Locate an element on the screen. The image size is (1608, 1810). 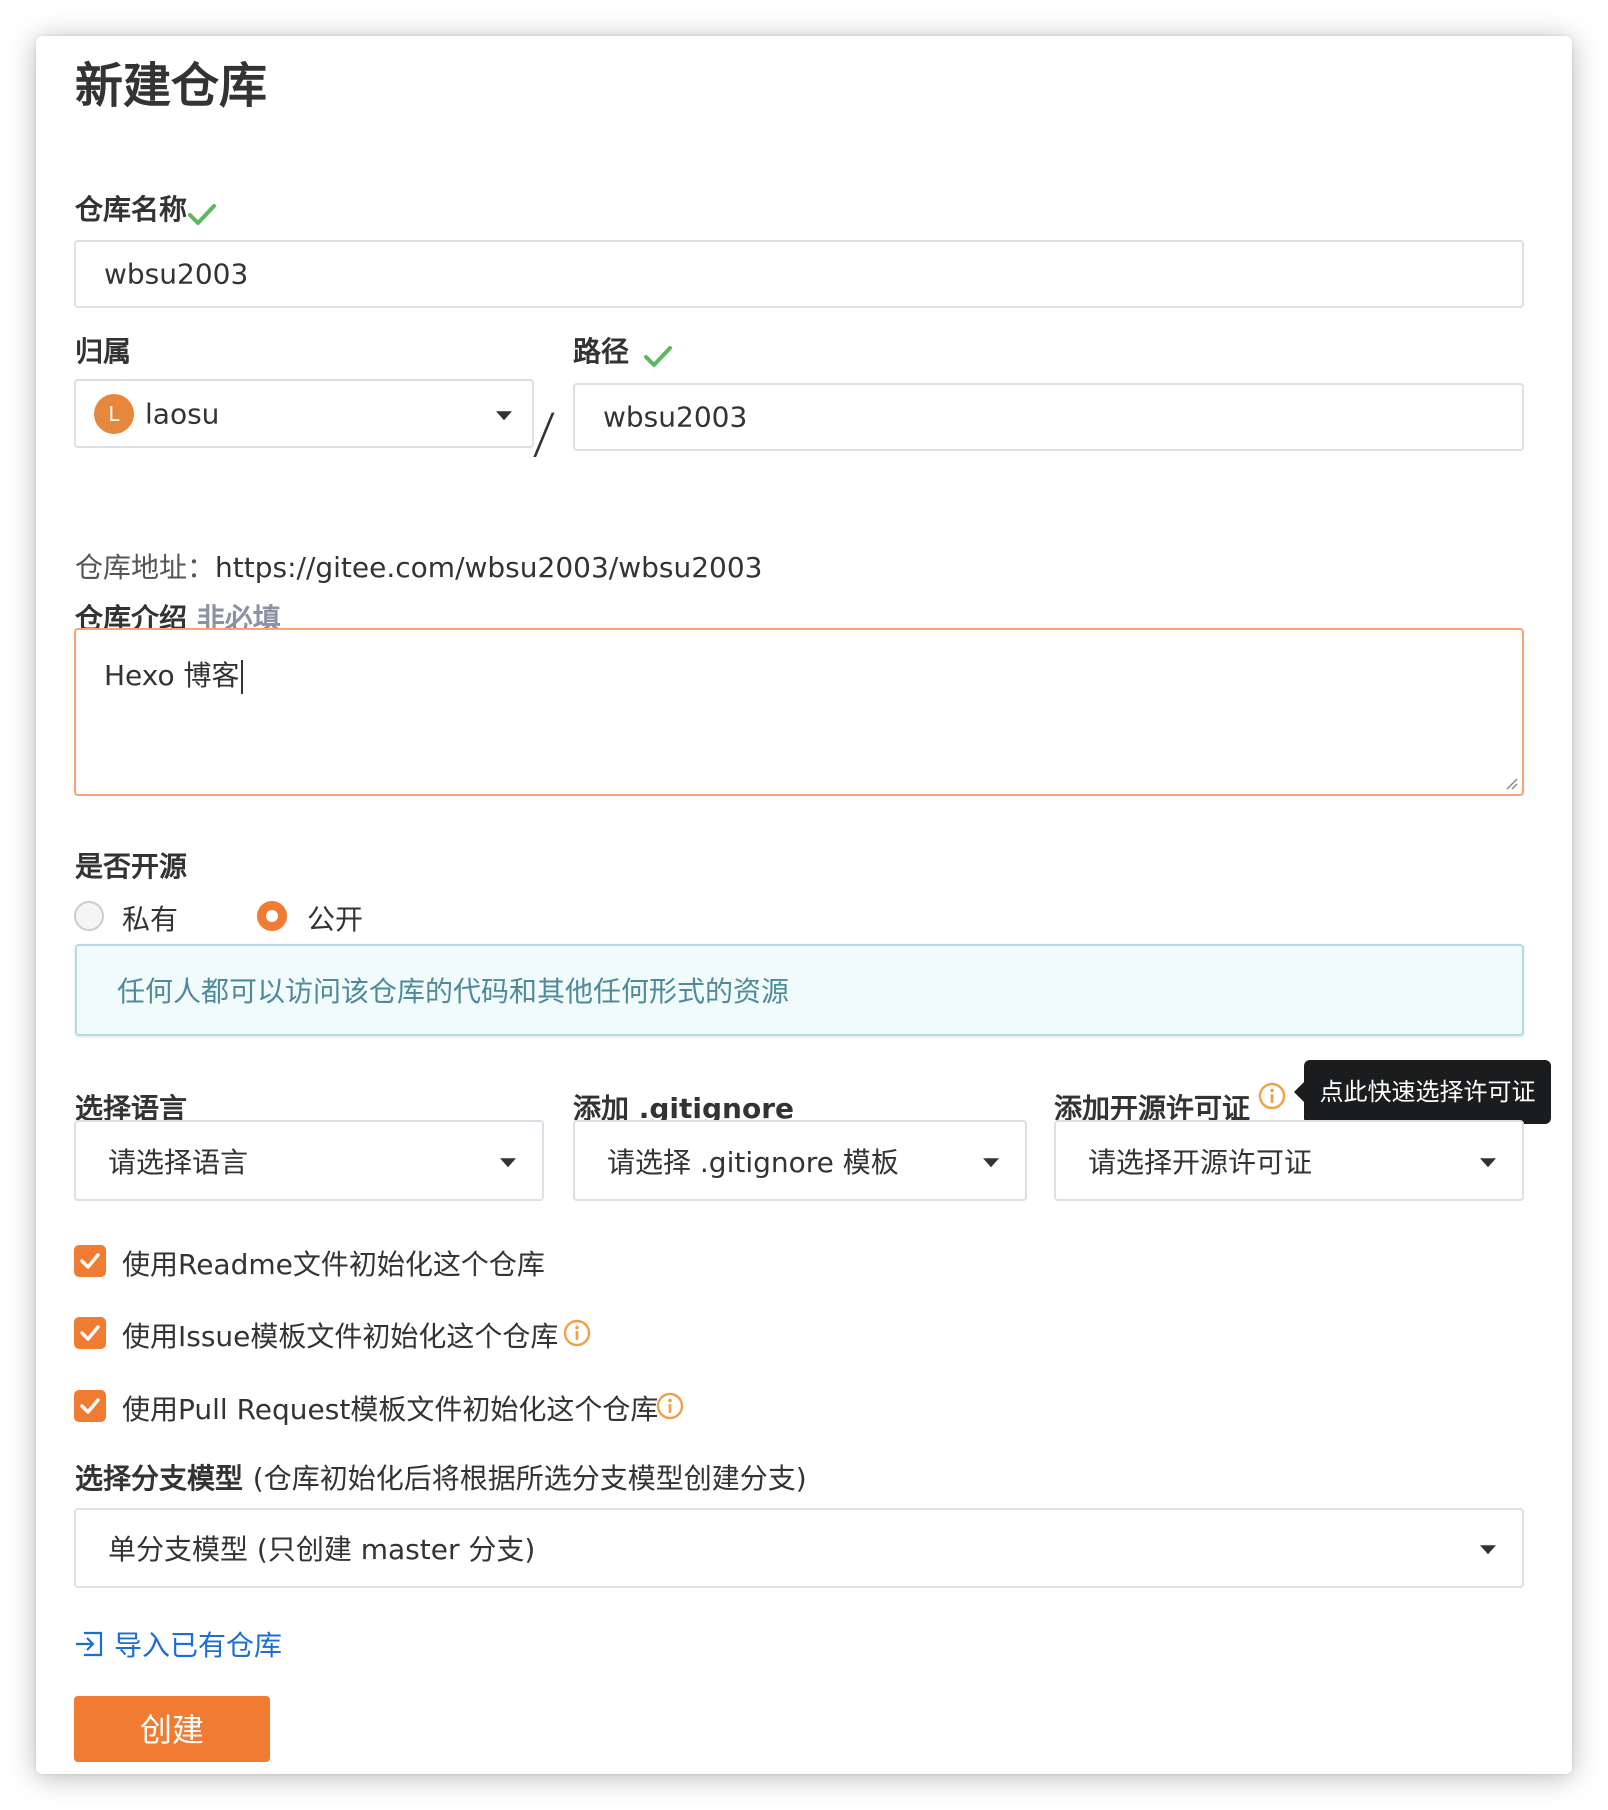
license-info-icon is located at coordinates (1272, 1096).